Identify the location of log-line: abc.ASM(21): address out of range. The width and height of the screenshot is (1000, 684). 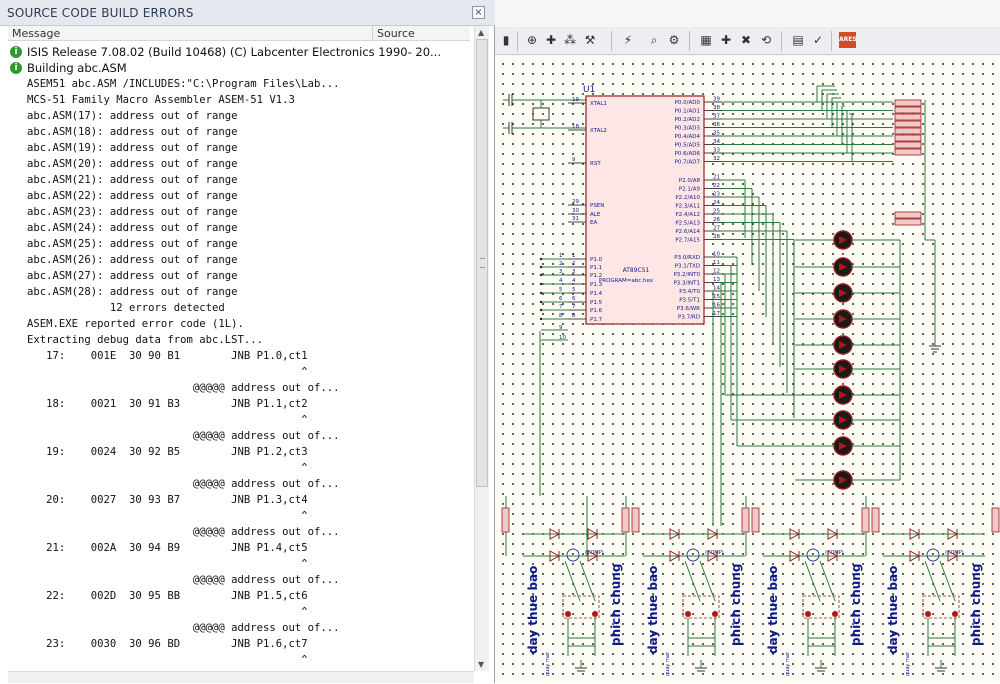
(183, 180).